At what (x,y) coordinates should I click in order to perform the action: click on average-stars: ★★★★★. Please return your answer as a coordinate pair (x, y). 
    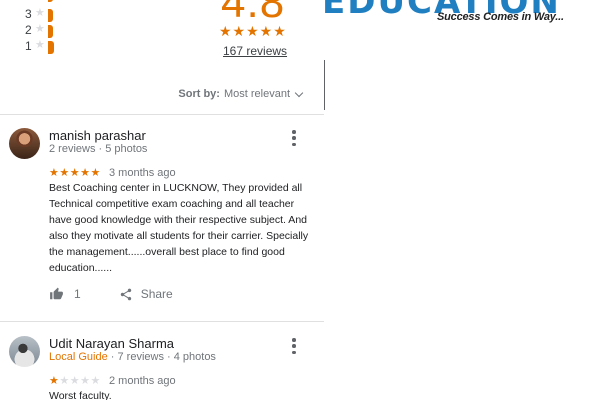
    Looking at the image, I should click on (253, 31).